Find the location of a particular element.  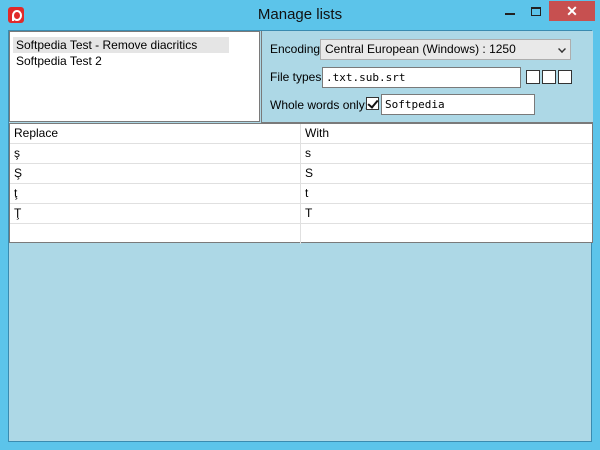

close-button: ✕ is located at coordinates (572, 11).